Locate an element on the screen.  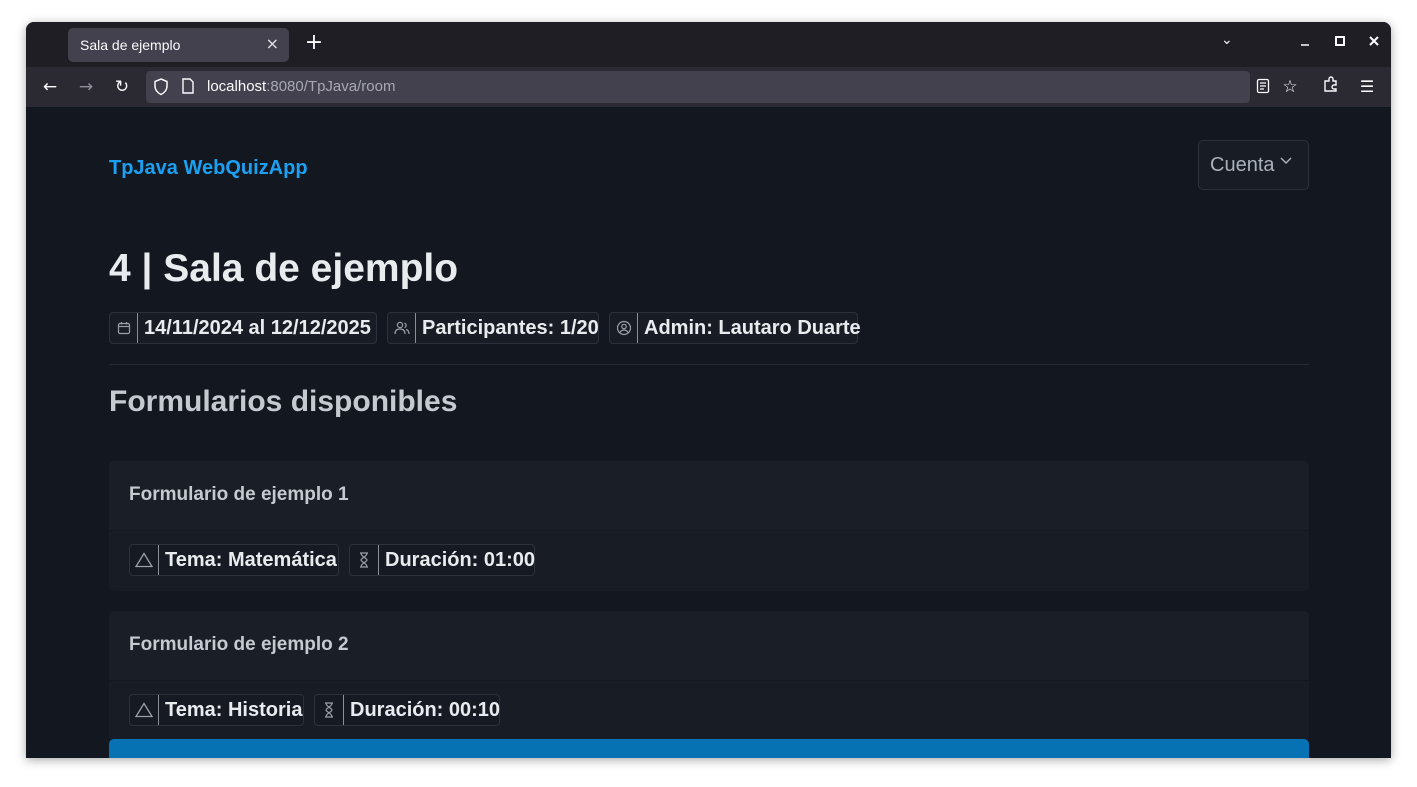
account-dropdown-button: Cuenta is located at coordinates (1253, 165).